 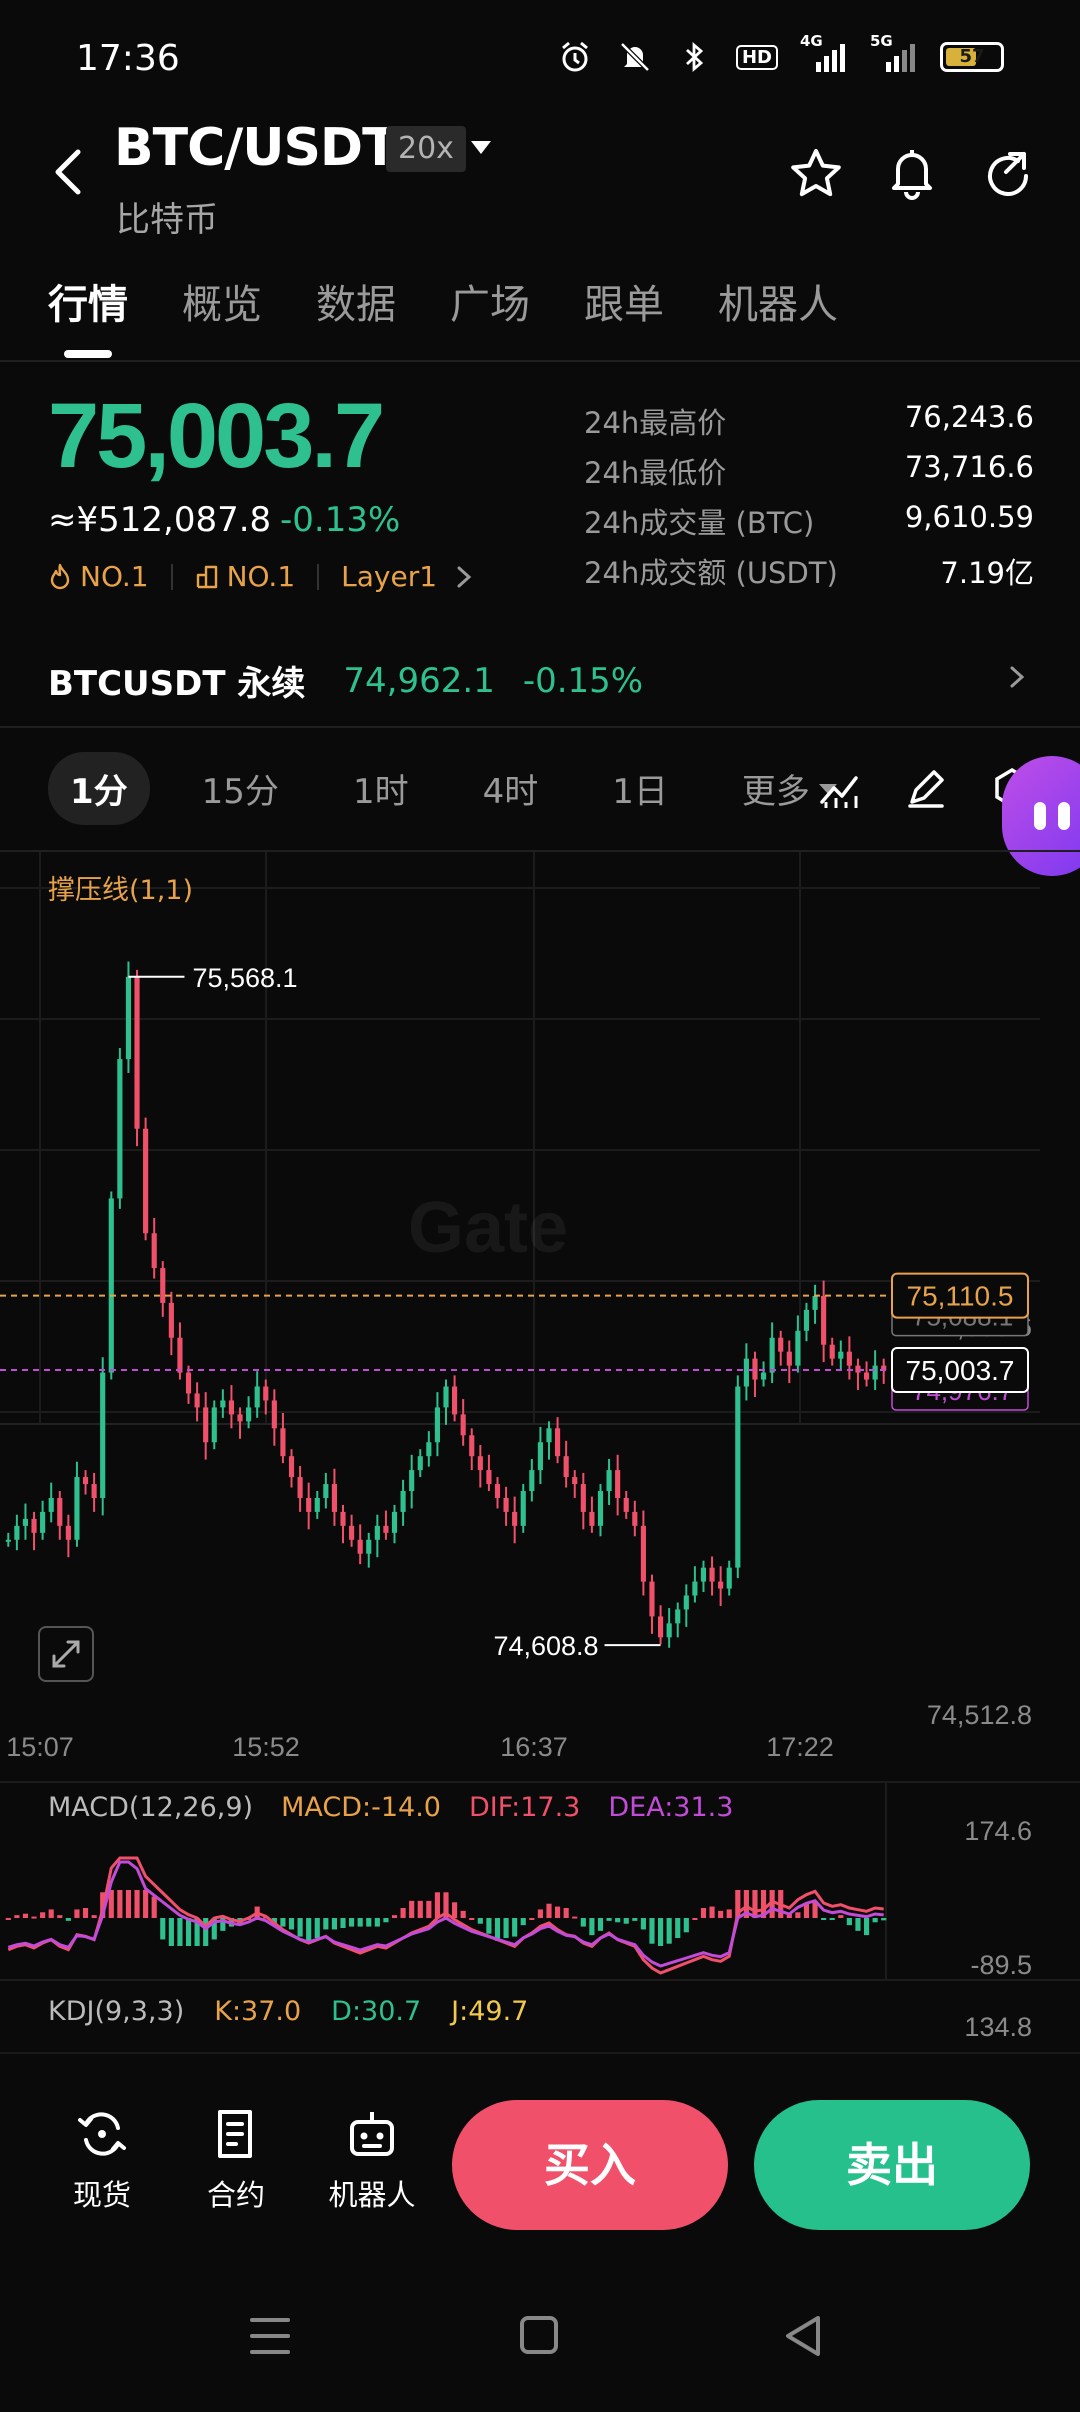 I want to click on tab-square: 广场, so click(x=490, y=301).